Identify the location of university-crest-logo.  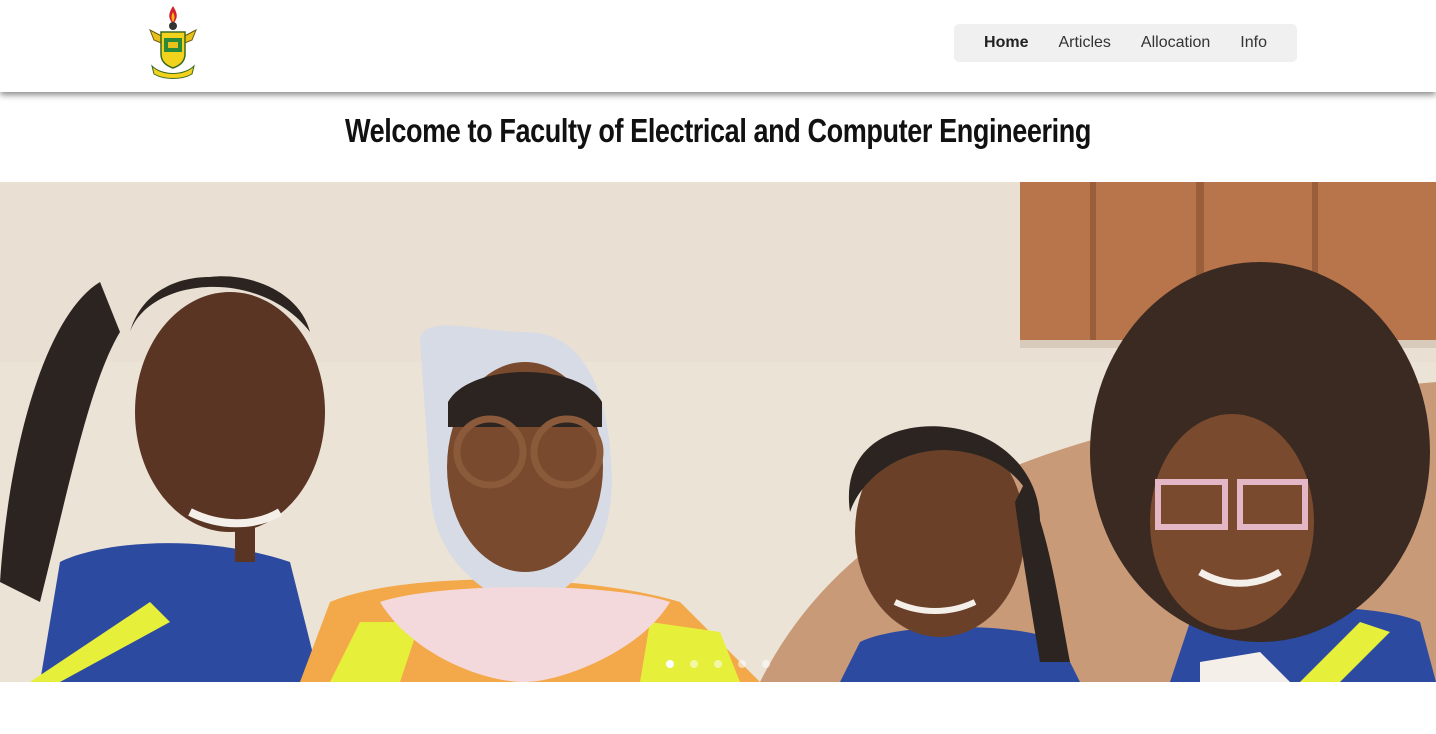
(173, 42).